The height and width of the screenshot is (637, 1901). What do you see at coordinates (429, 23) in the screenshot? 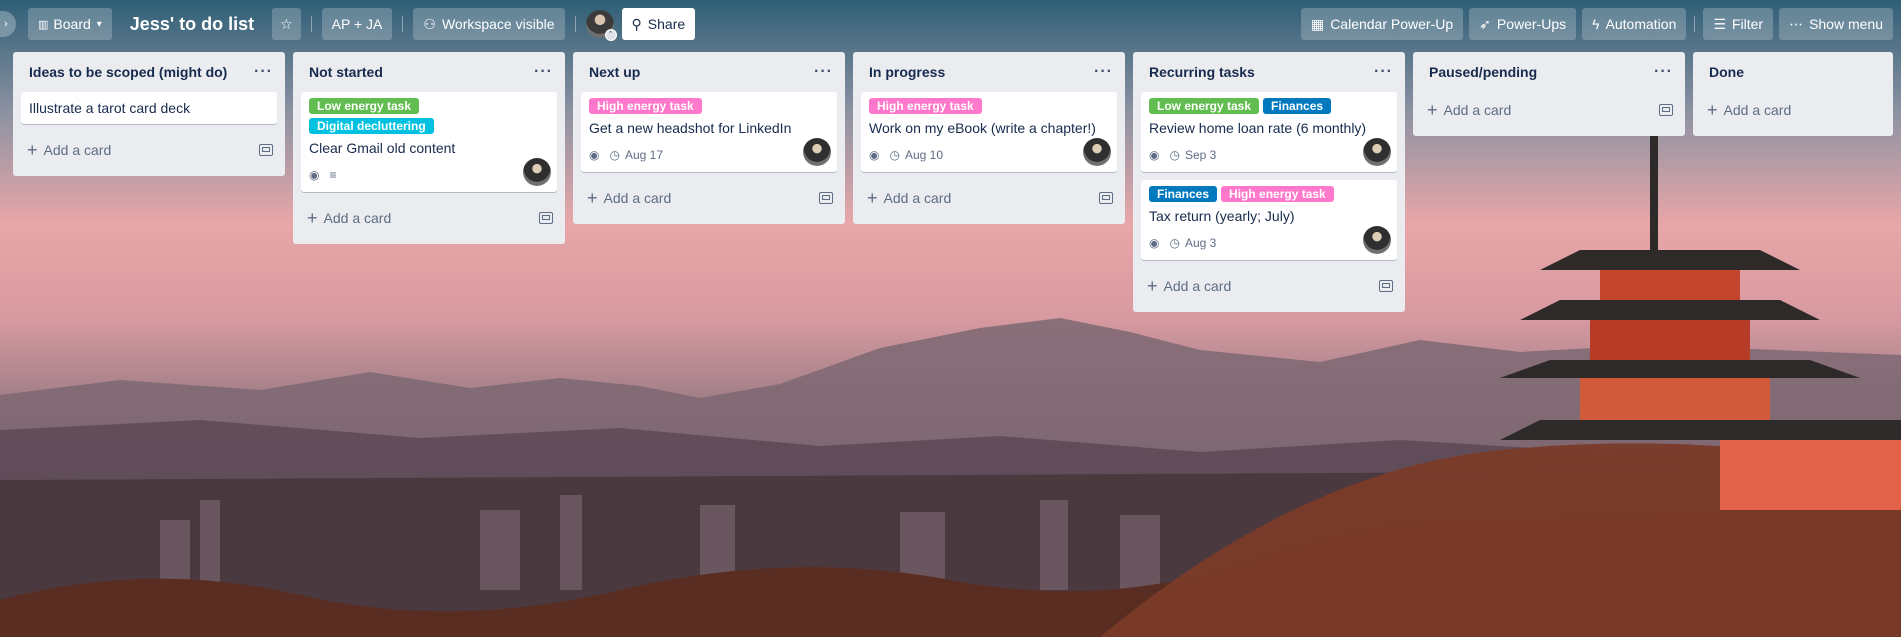
I see `people-icon: ⚇` at bounding box center [429, 23].